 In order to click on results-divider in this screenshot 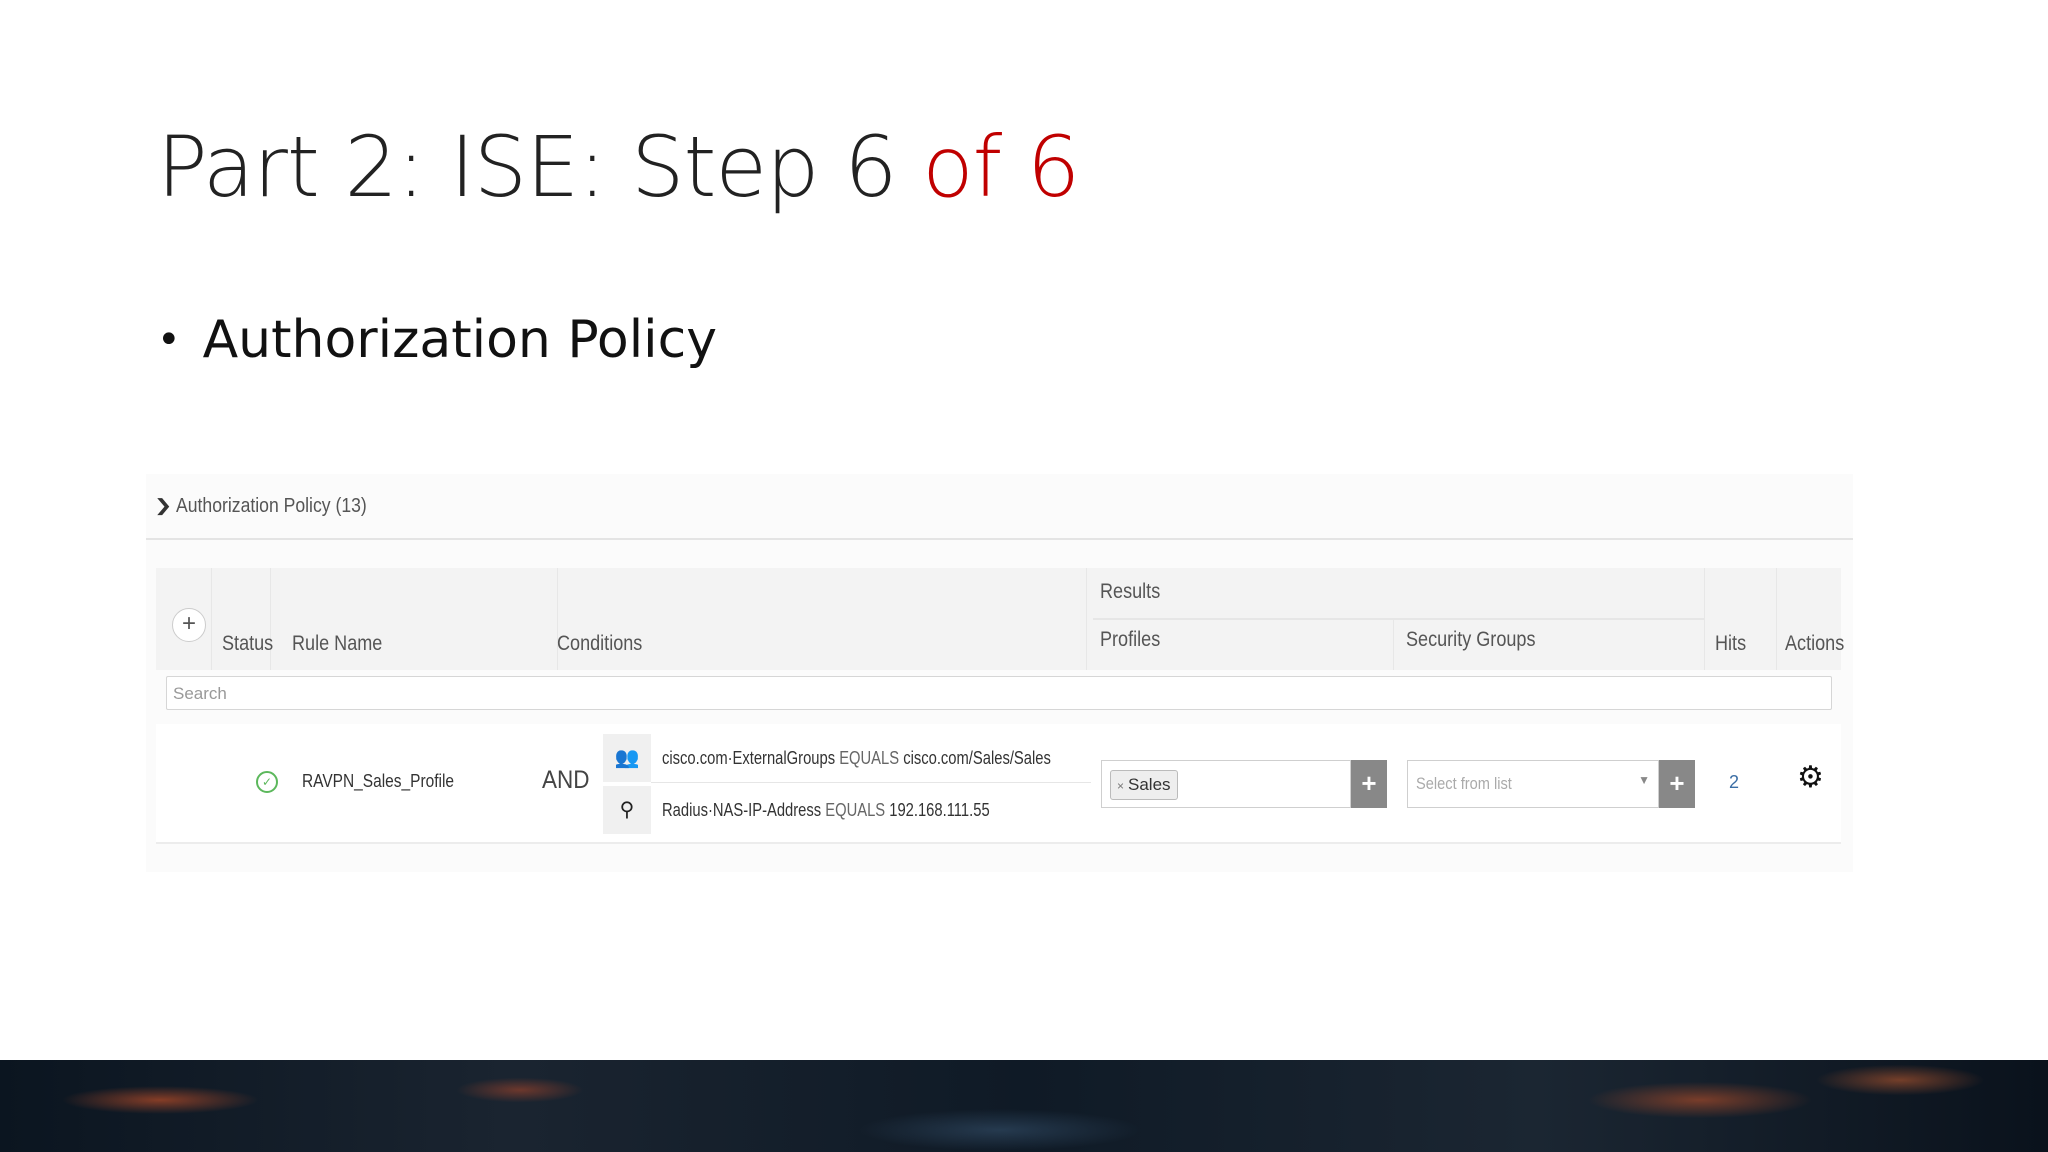, I will do `click(1398, 619)`.